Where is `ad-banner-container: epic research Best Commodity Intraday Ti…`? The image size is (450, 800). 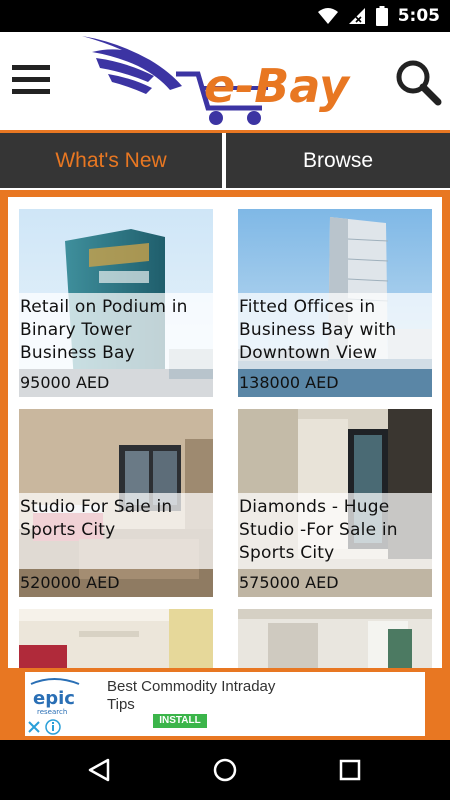 ad-banner-container: epic research Best Commodity Intraday Ti… is located at coordinates (225, 704).